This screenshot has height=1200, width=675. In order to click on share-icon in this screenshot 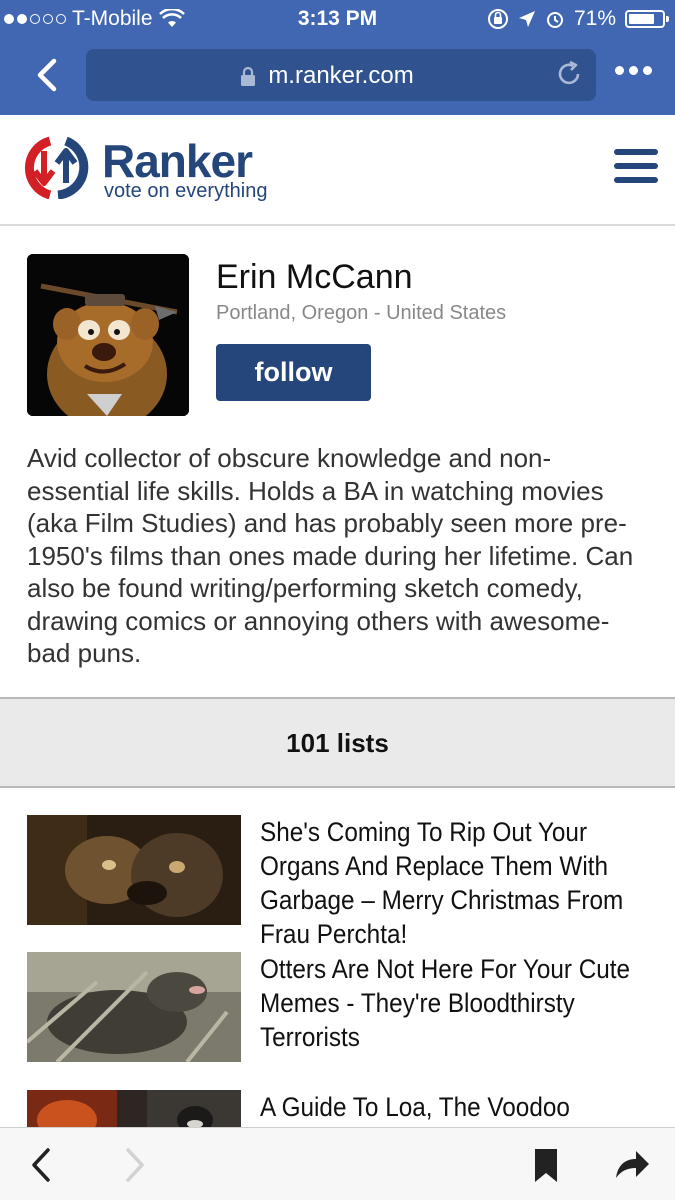, I will do `click(631, 1165)`.